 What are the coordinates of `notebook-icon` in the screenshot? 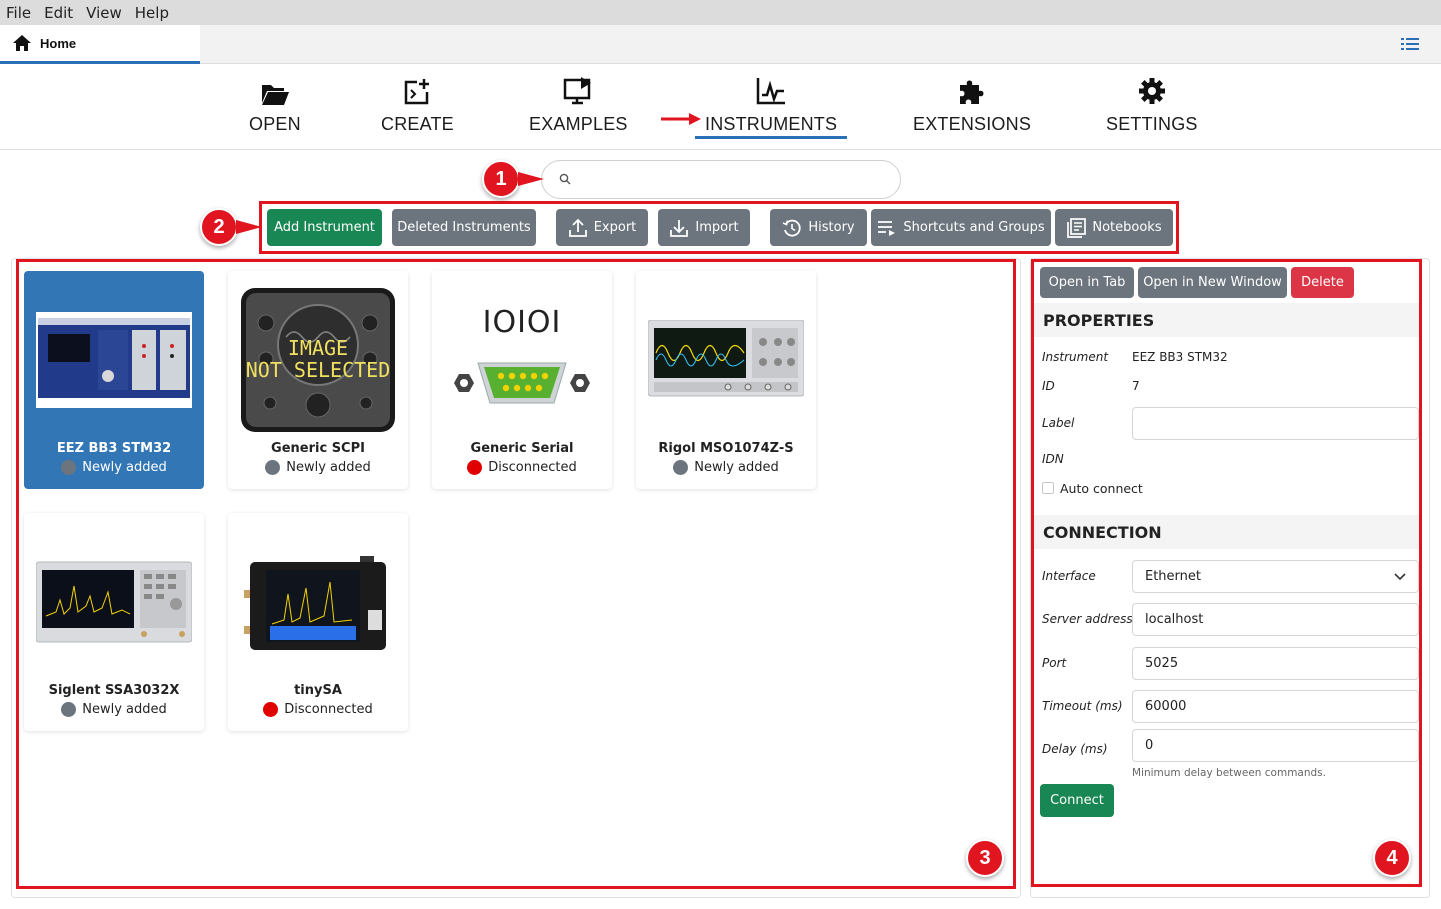 It's located at (1077, 227).